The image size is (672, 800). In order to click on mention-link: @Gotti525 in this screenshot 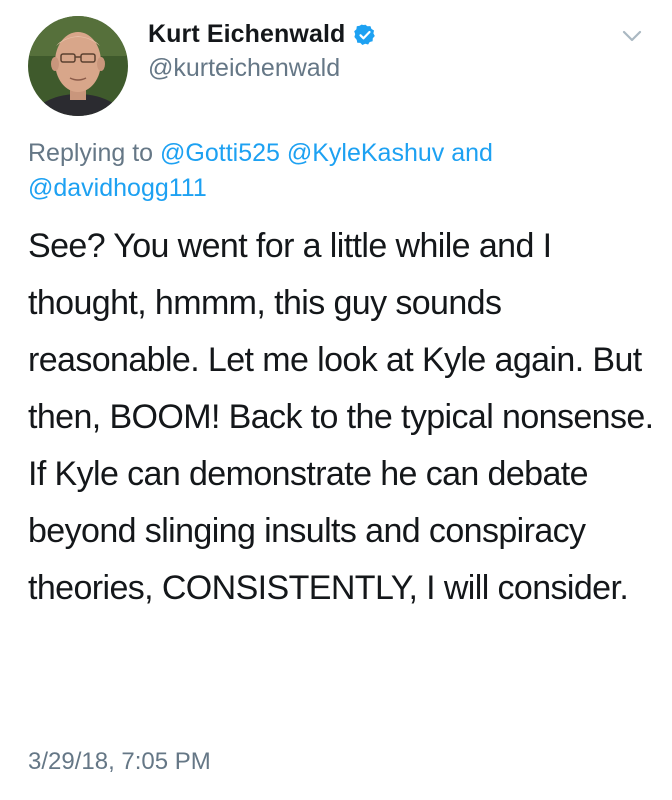, I will do `click(220, 153)`.